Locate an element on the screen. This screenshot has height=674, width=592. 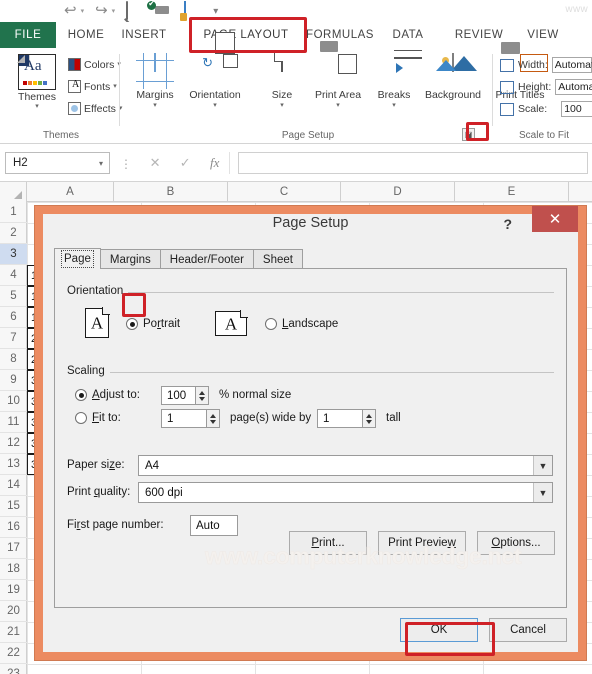
tab-formulas: FORMULAS is located at coordinates (340, 35).